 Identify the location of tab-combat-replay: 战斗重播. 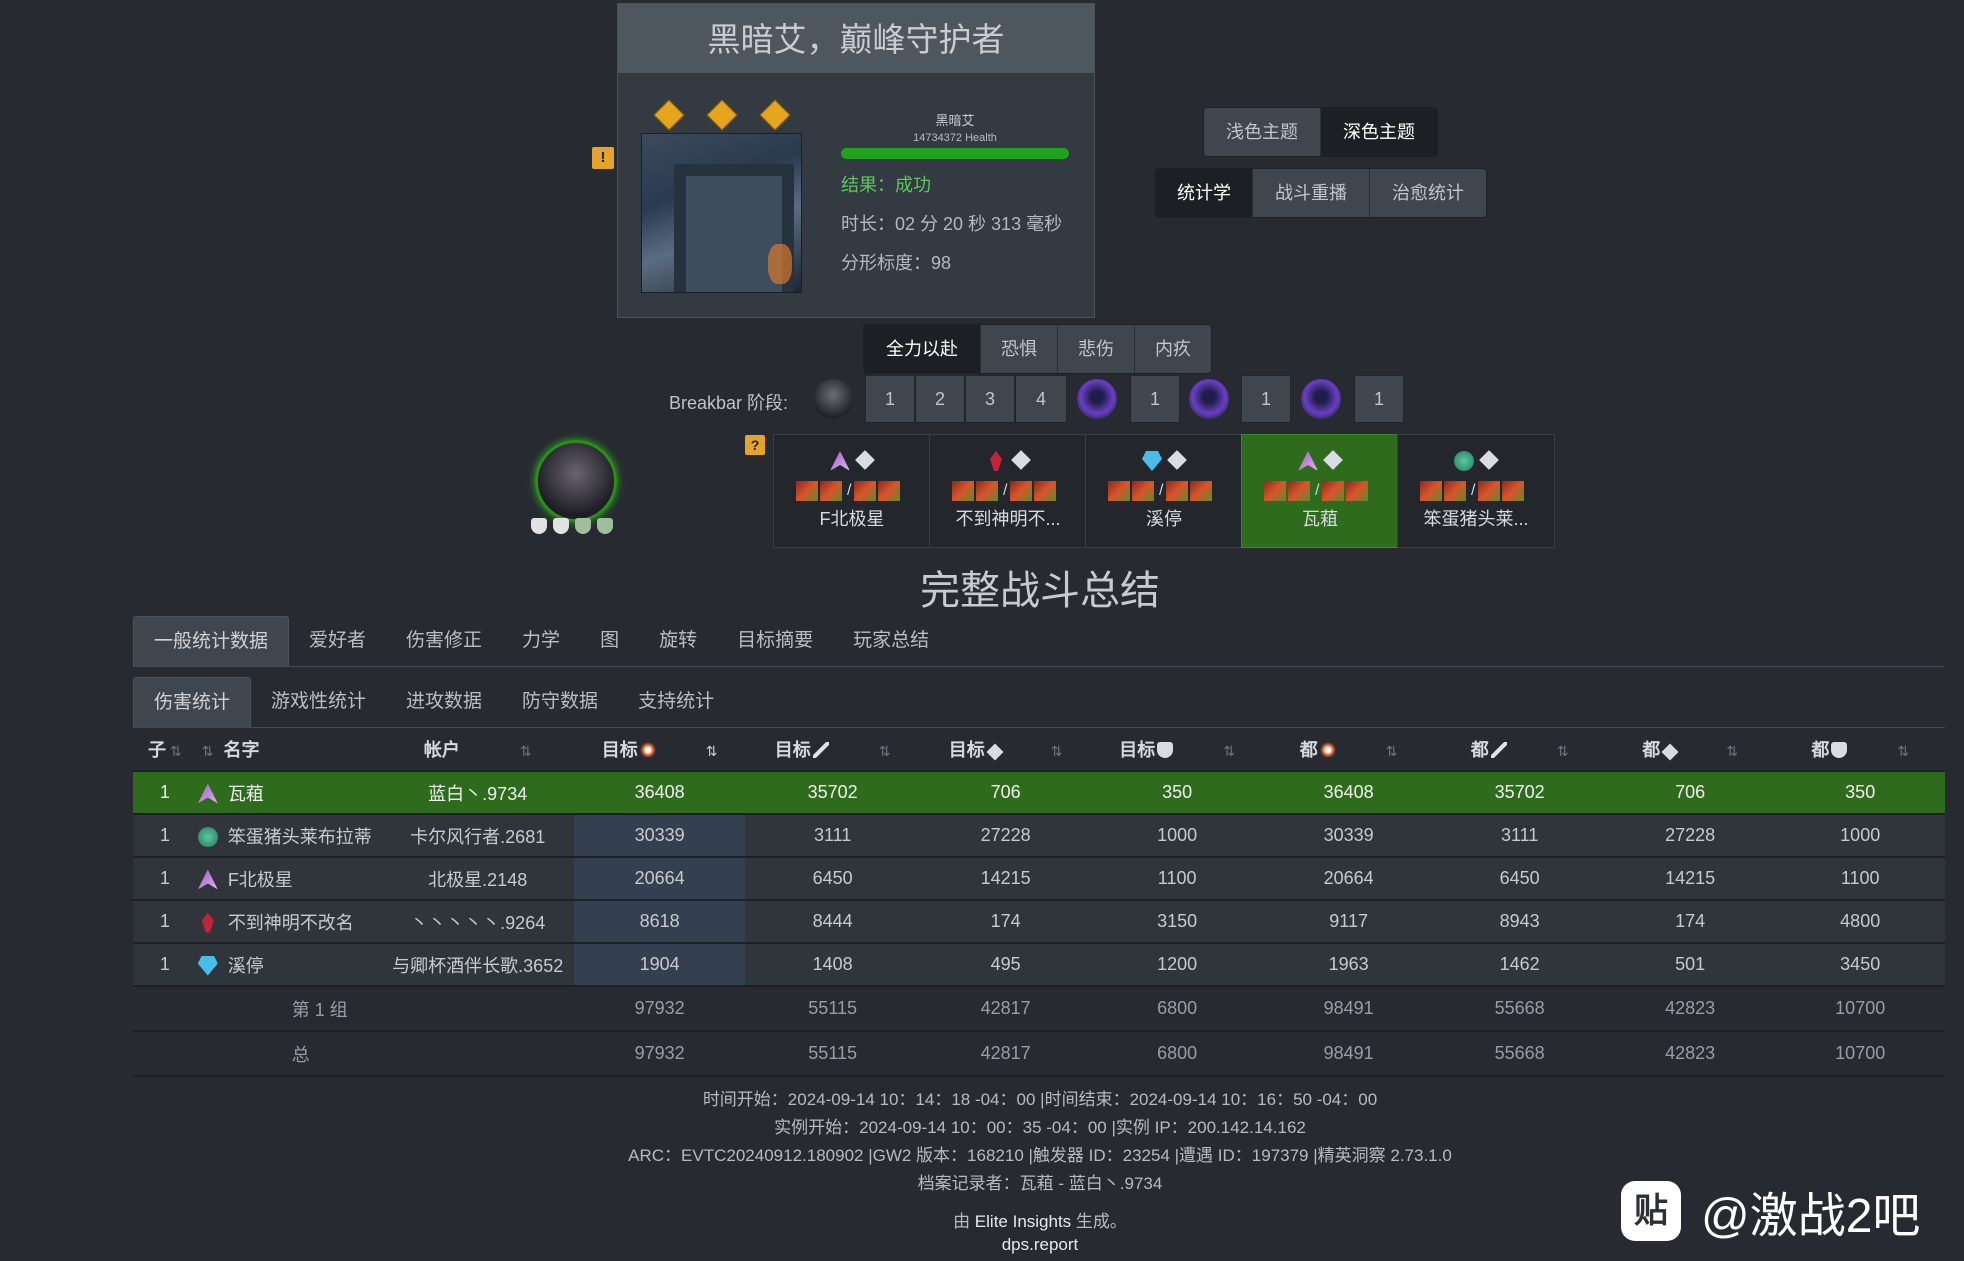
(1311, 193).